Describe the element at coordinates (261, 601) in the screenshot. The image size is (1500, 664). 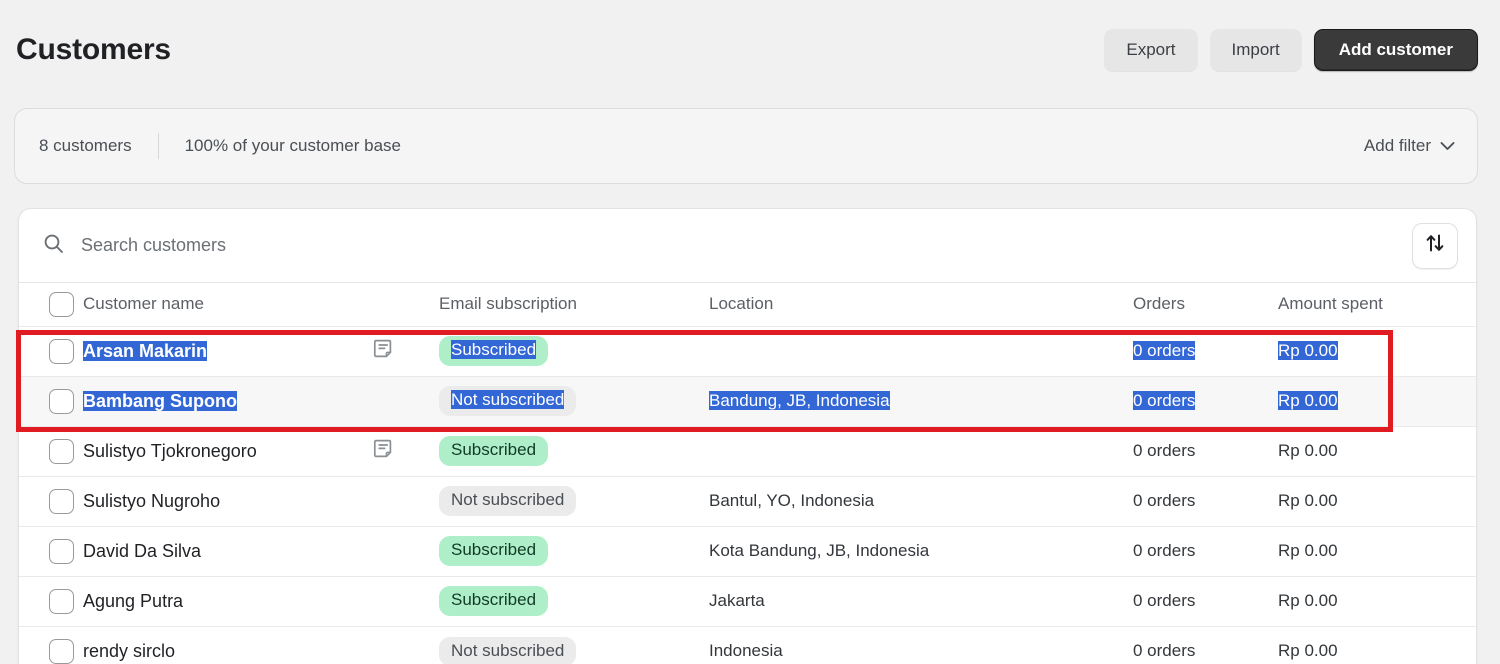
I see `customer-name-cell: Agung Putra` at that location.